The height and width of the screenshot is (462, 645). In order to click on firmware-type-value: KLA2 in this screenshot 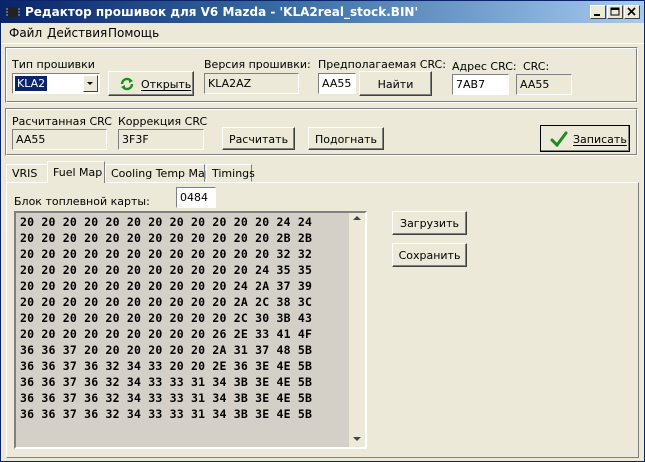, I will do `click(31, 83)`.